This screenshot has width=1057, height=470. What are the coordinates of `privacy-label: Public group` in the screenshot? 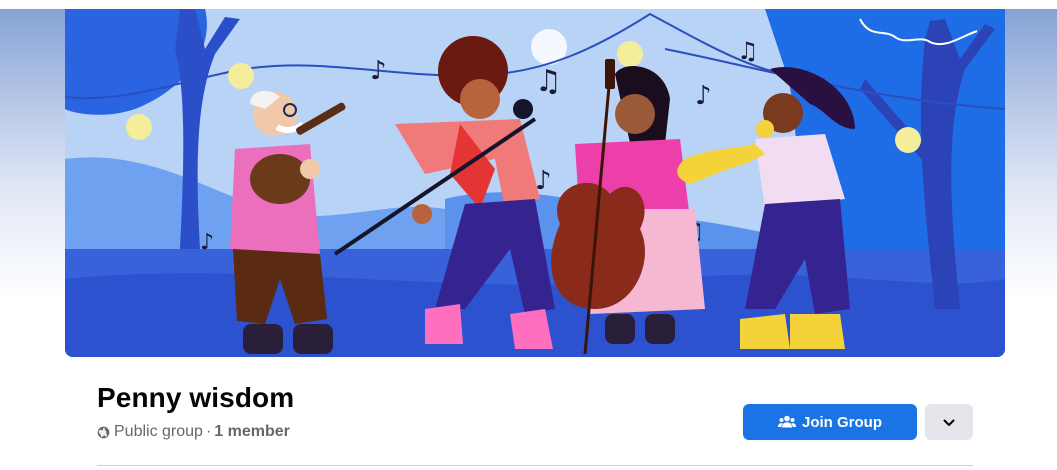 It's located at (158, 431).